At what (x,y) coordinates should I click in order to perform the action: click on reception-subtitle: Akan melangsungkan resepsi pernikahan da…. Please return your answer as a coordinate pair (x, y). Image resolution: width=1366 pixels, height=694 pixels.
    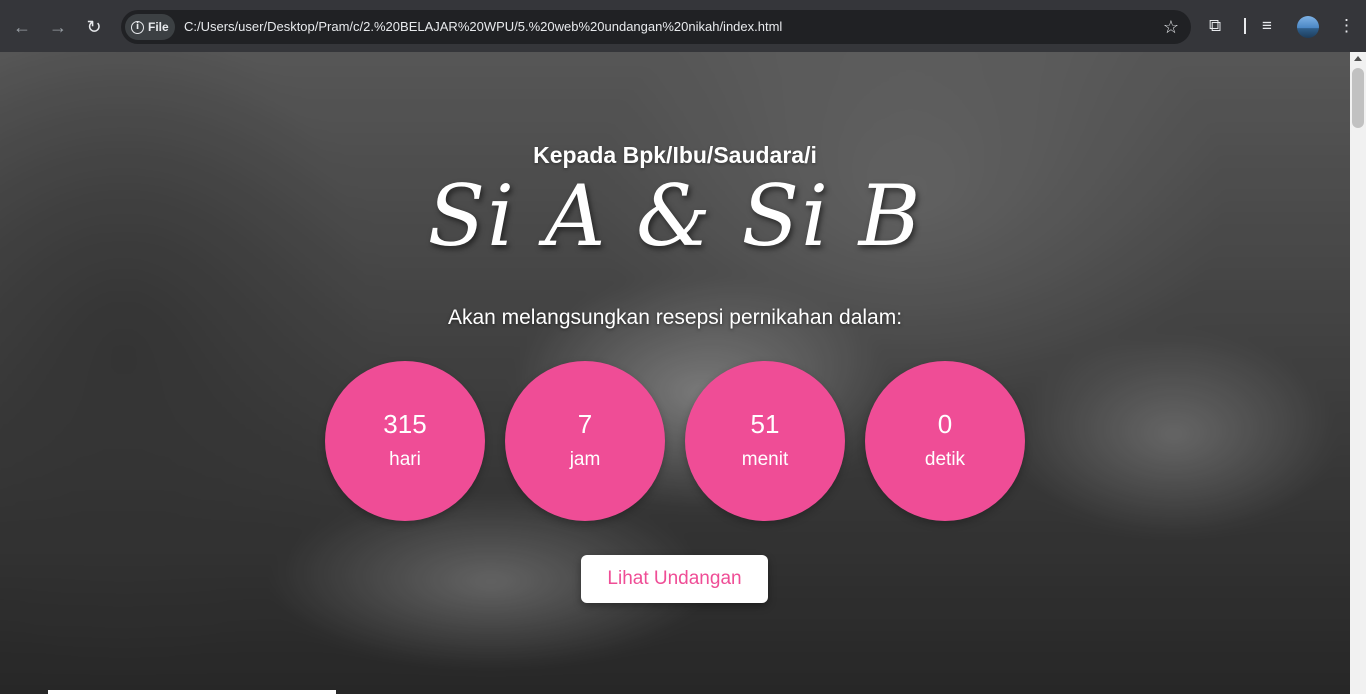
    Looking at the image, I should click on (675, 317).